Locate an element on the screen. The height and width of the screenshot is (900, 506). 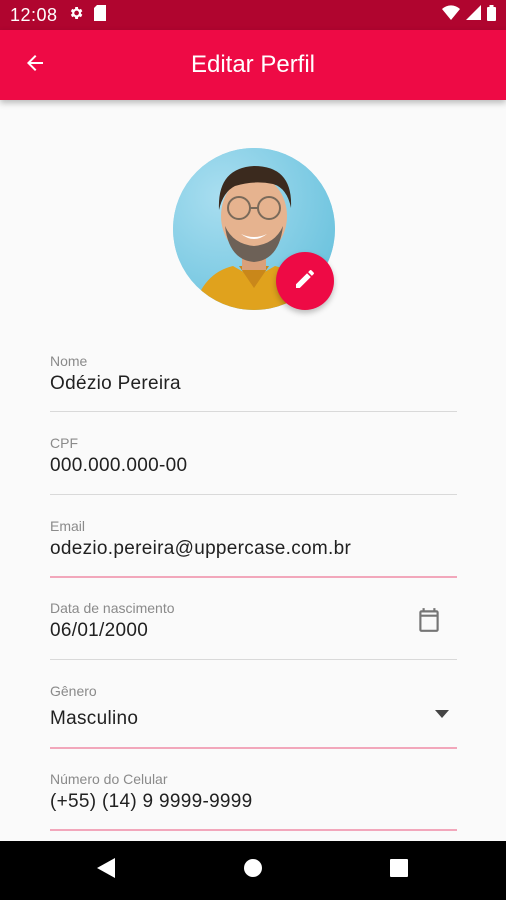
system-nav-bar is located at coordinates (253, 870).